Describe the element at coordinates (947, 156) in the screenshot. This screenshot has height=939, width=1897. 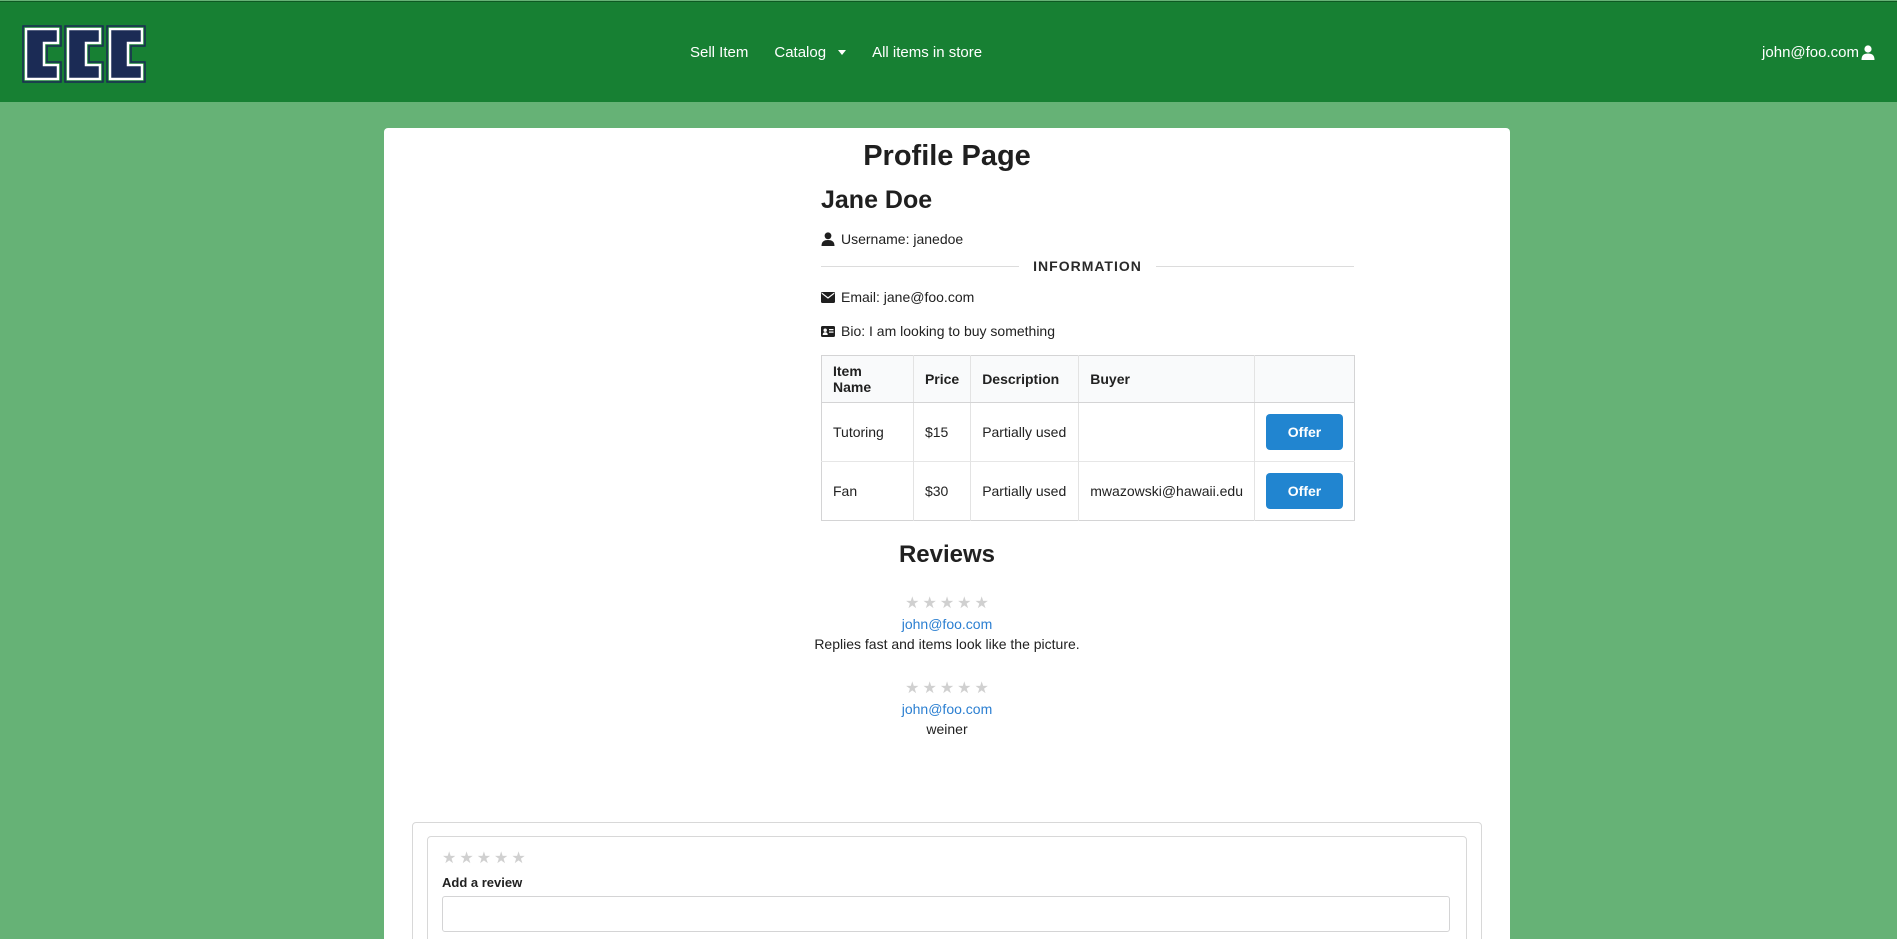
I see `page-title: Profile Page` at that location.